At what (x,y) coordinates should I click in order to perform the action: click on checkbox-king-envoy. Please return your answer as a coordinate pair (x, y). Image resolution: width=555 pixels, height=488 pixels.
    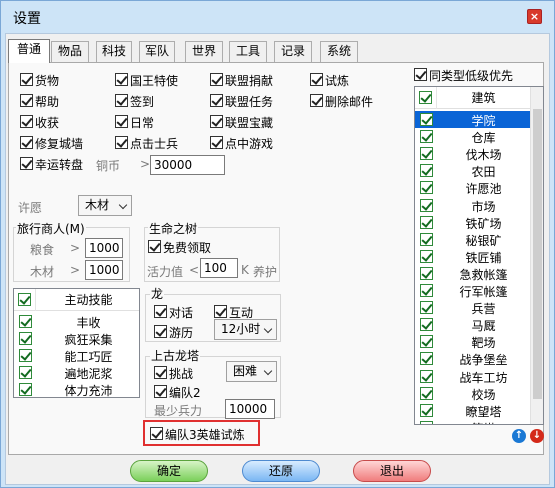
    Looking at the image, I should click on (121, 79).